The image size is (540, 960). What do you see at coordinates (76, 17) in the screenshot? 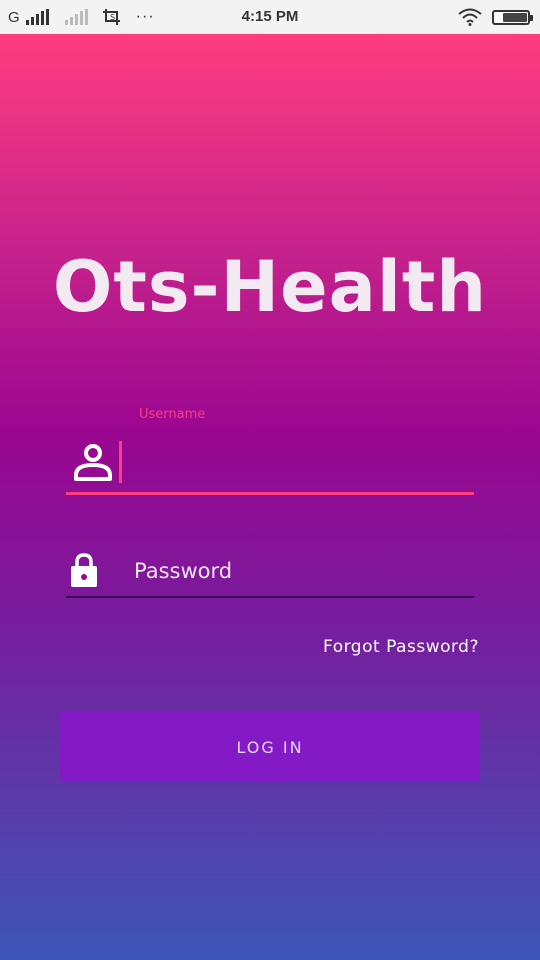
I see `signal-weak-icon` at bounding box center [76, 17].